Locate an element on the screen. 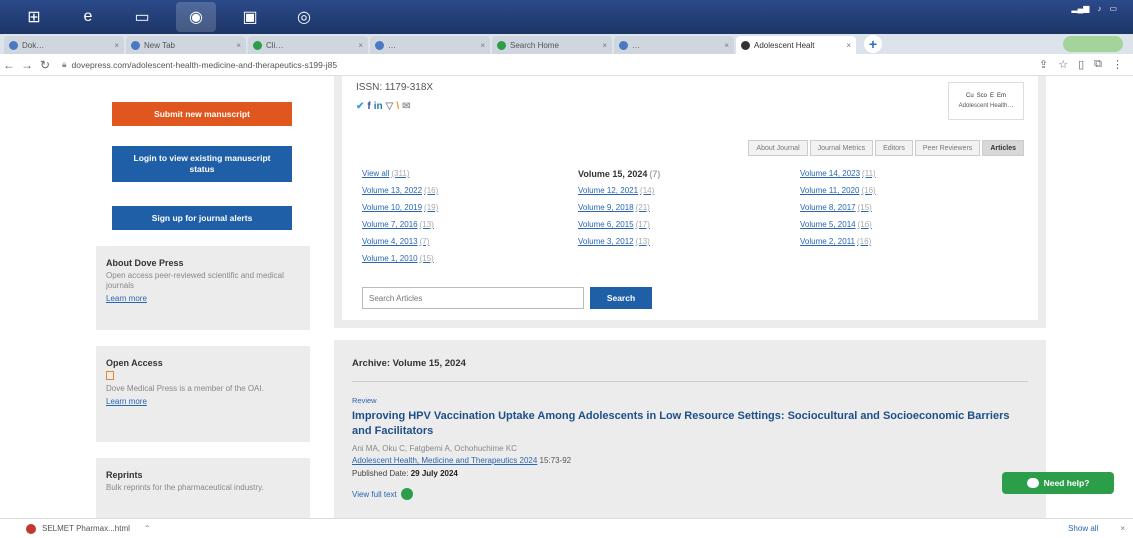 Image resolution: width=1133 pixels, height=538 pixels. browser-tab: Cli… × is located at coordinates (308, 45).